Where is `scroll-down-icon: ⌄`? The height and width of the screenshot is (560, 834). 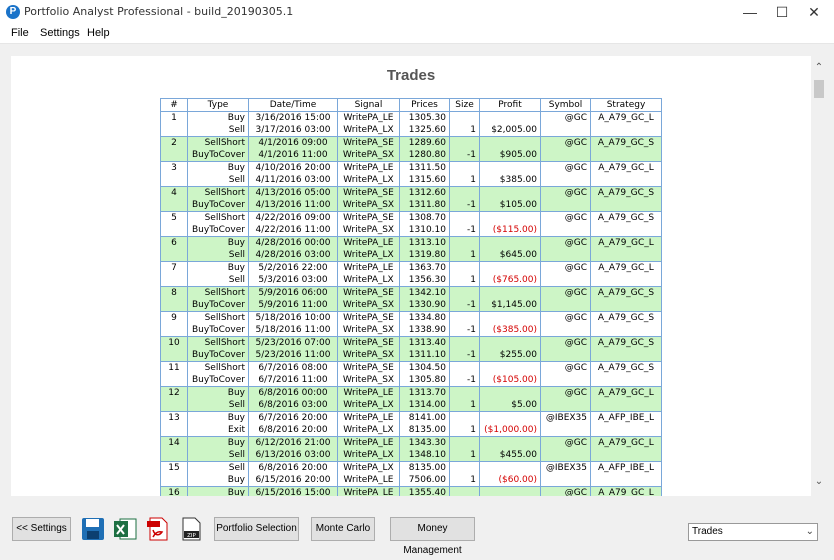
scroll-down-icon: ⌄ is located at coordinates (819, 482).